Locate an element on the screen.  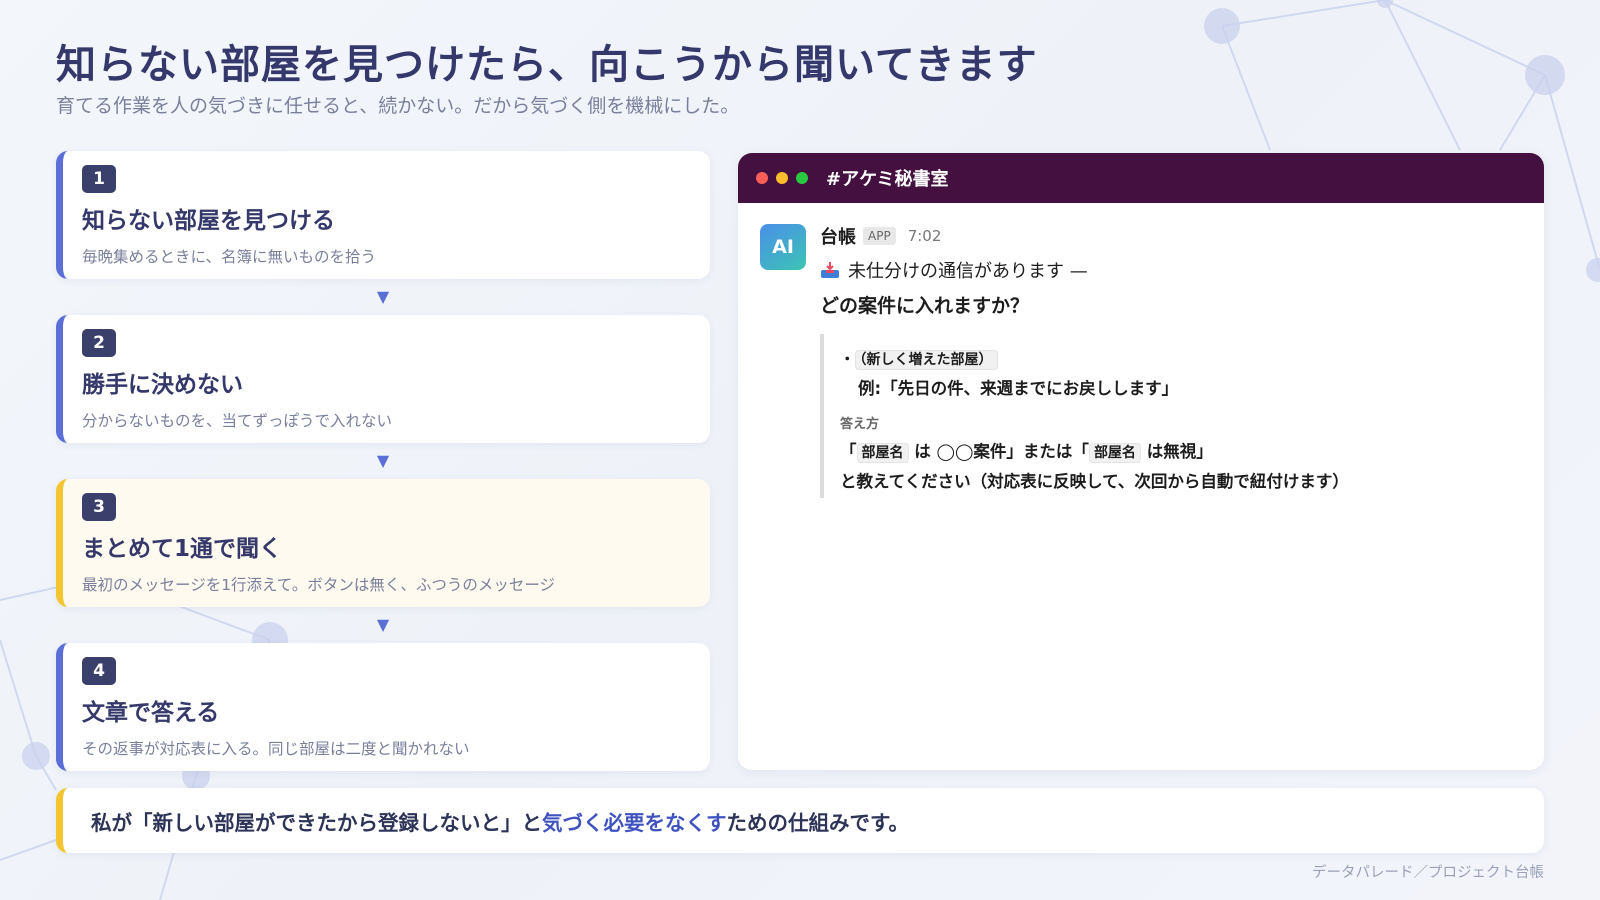
summary-callout: 私が「新しい部屋ができたから登録しないと」と 気づく必要をなくす ための仕組みです。 is located at coordinates (800, 820).